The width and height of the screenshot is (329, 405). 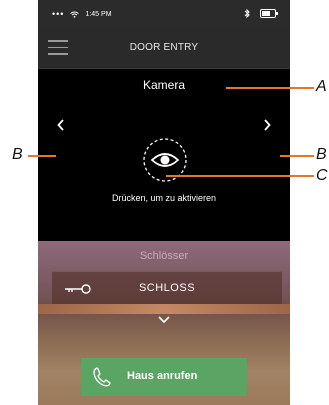 I want to click on previous-camera-button, so click(x=61, y=126).